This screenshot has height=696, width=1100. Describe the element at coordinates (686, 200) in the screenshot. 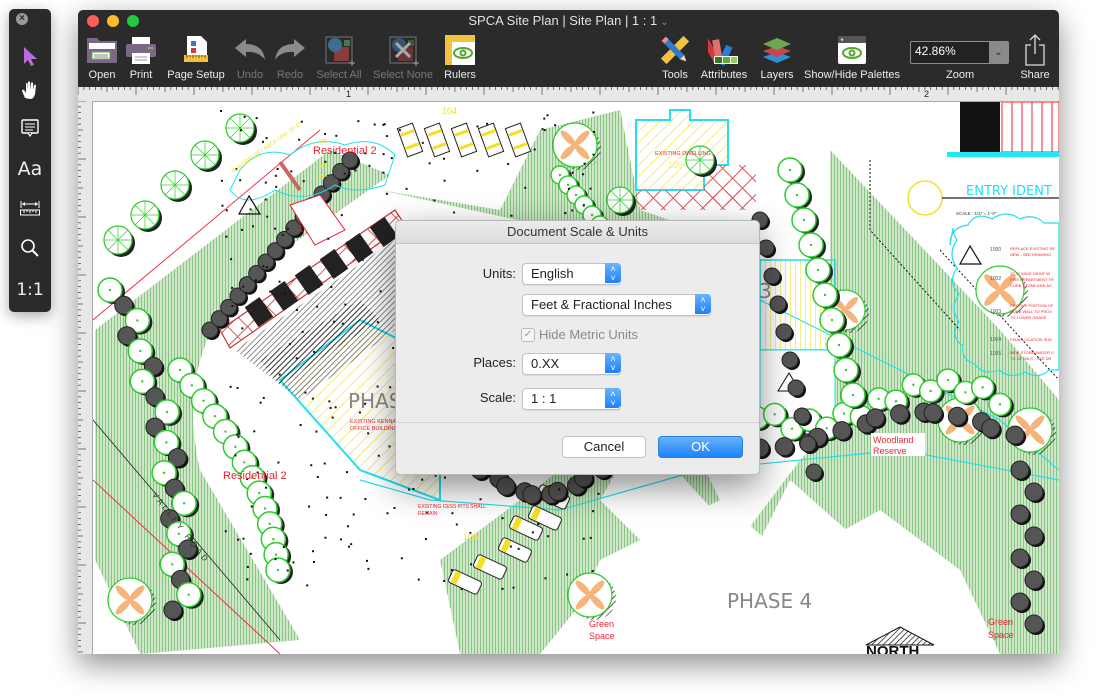

I see `patio` at that location.